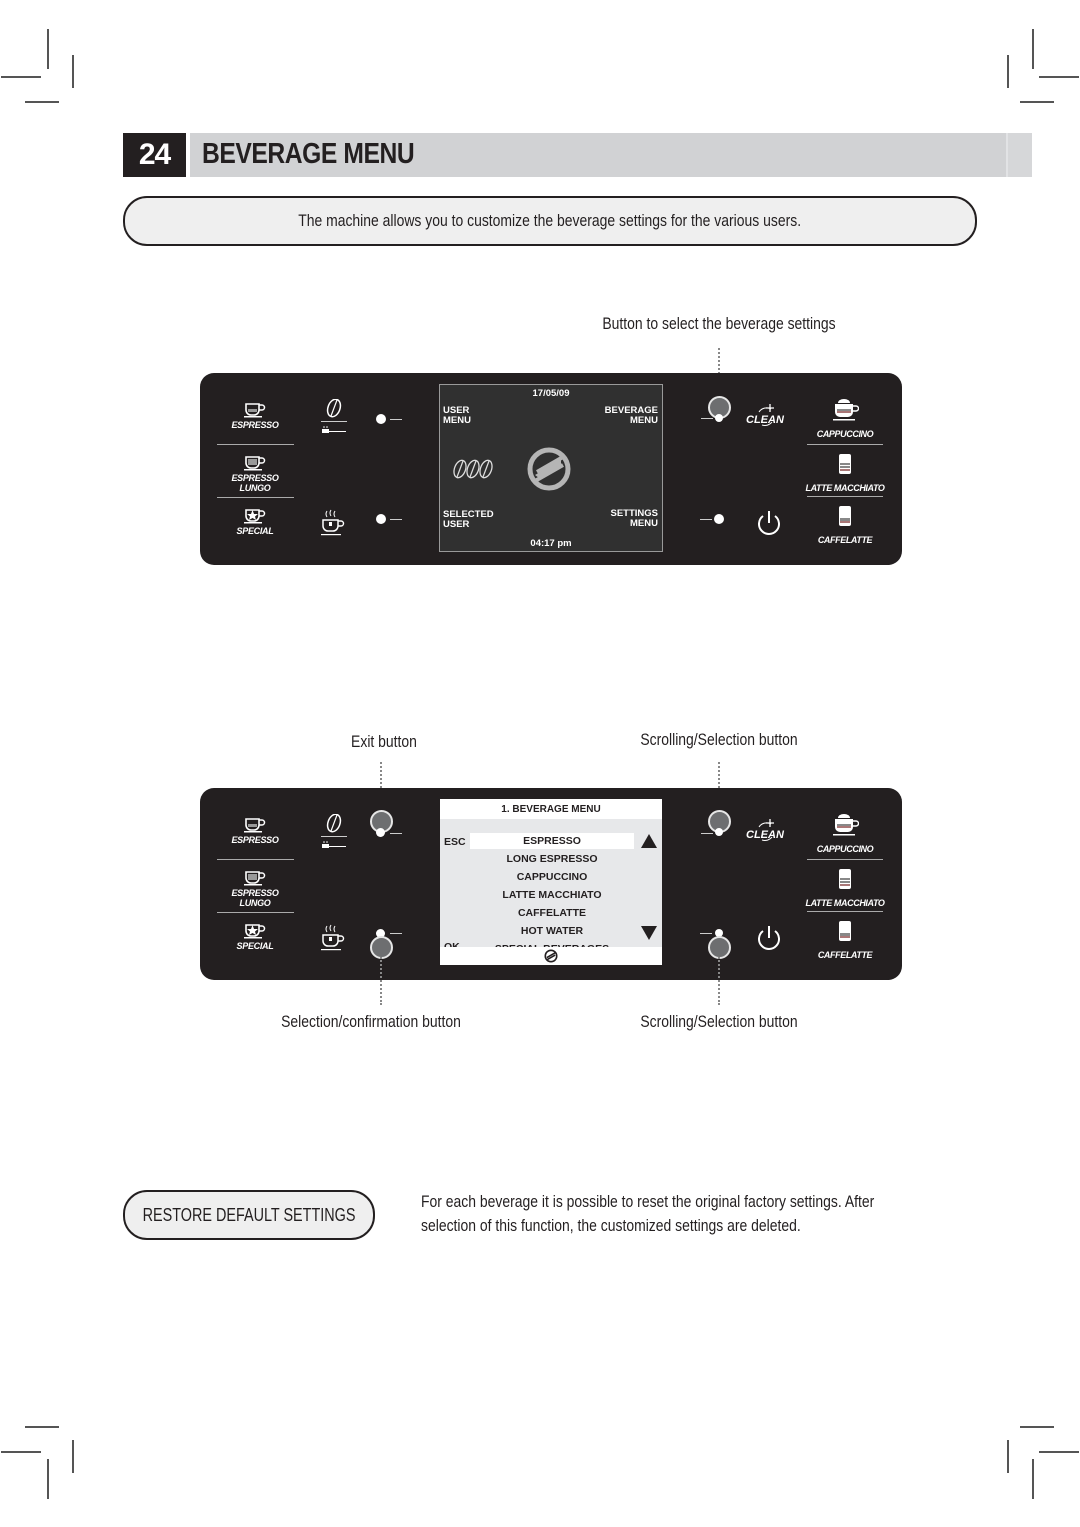  I want to click on arrow-up-icon, so click(649, 841).